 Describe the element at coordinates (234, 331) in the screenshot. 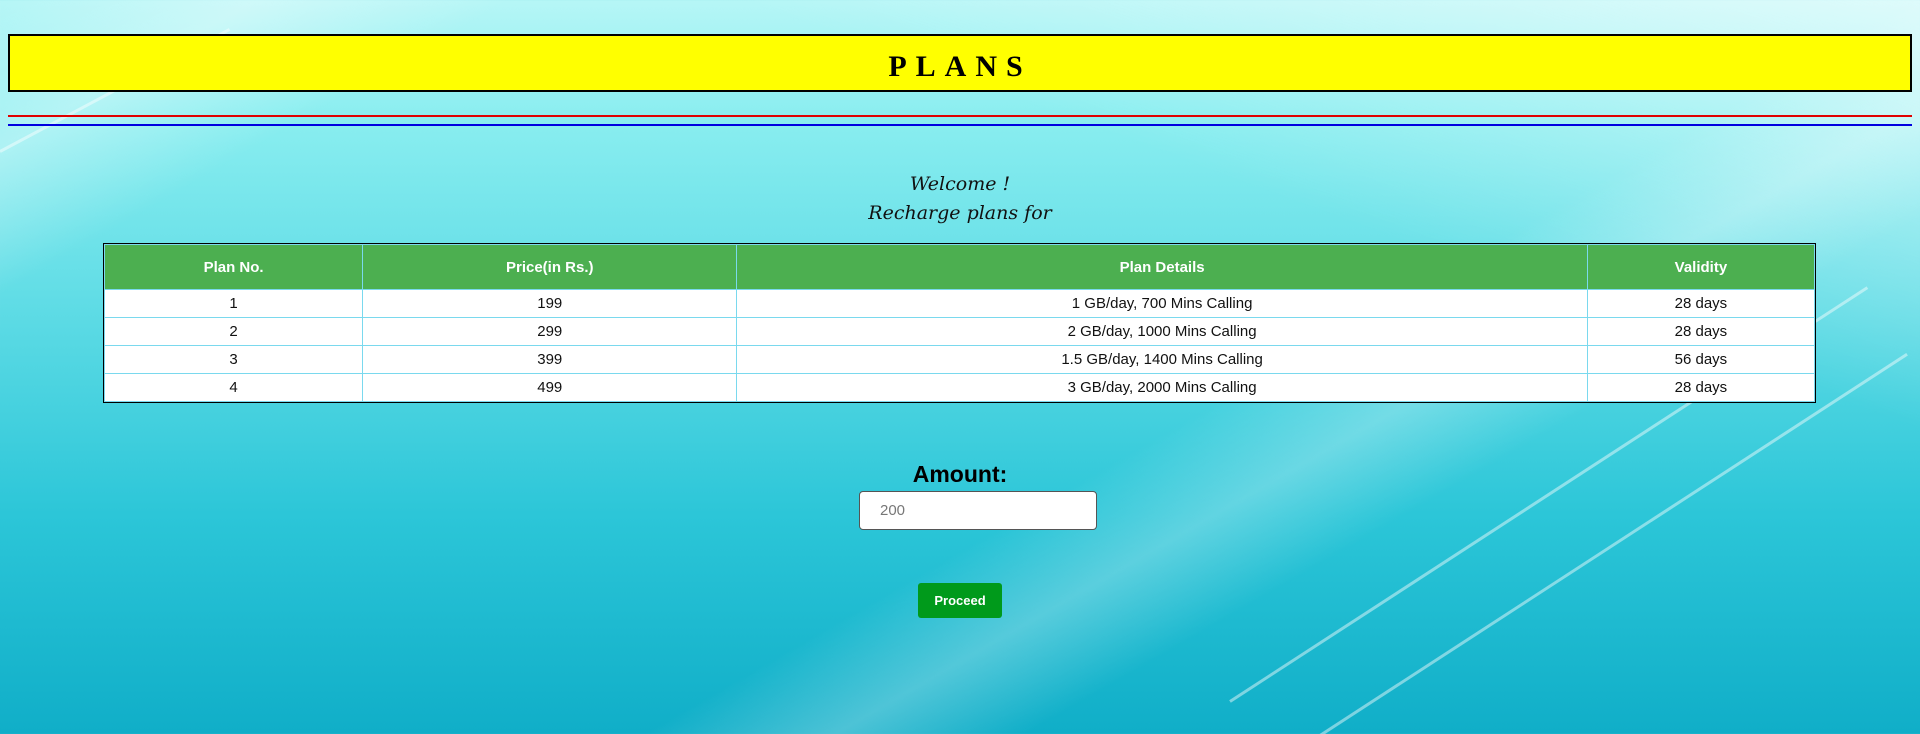

I see `cell-plan-no: 2` at that location.